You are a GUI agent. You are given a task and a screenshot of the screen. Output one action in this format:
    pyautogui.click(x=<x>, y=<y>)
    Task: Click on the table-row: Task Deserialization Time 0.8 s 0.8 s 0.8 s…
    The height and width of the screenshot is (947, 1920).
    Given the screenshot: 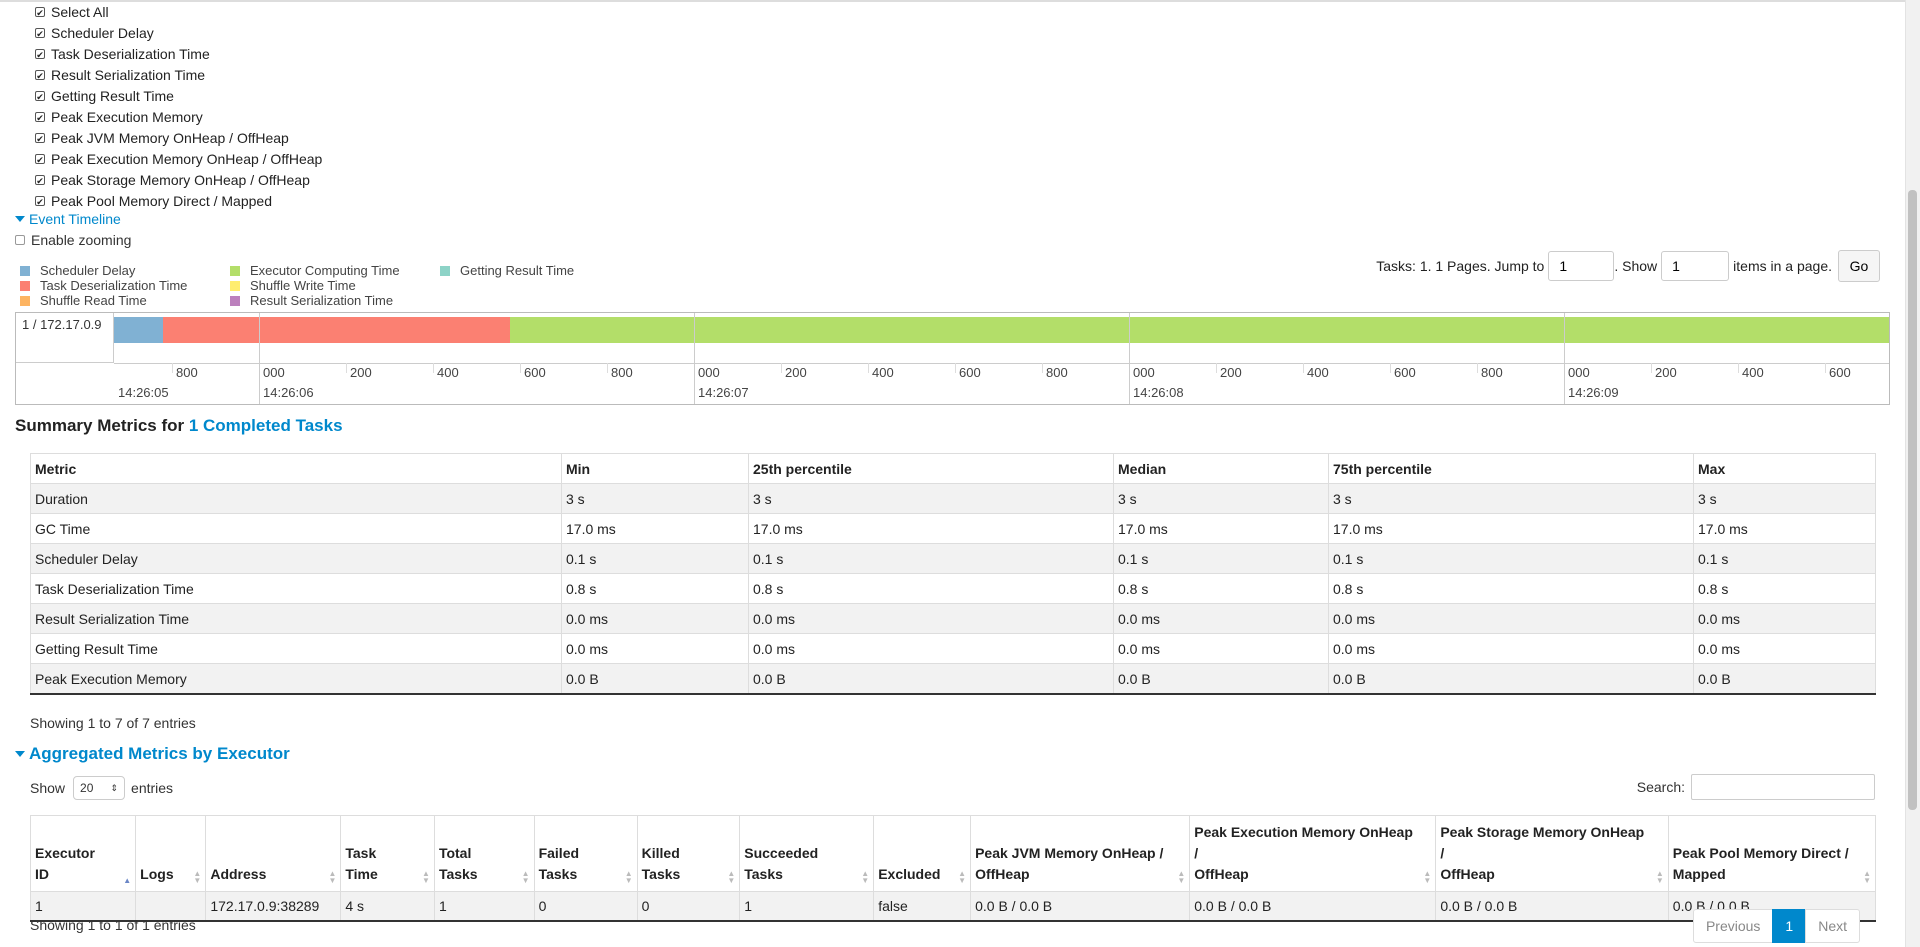 What is the action you would take?
    pyautogui.click(x=953, y=588)
    